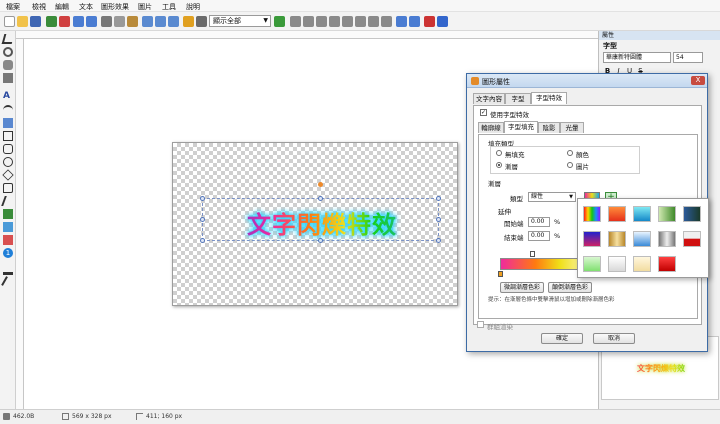 The image size is (720, 424). What do you see at coordinates (8, 123) in the screenshot?
I see `pen-icon` at bounding box center [8, 123].